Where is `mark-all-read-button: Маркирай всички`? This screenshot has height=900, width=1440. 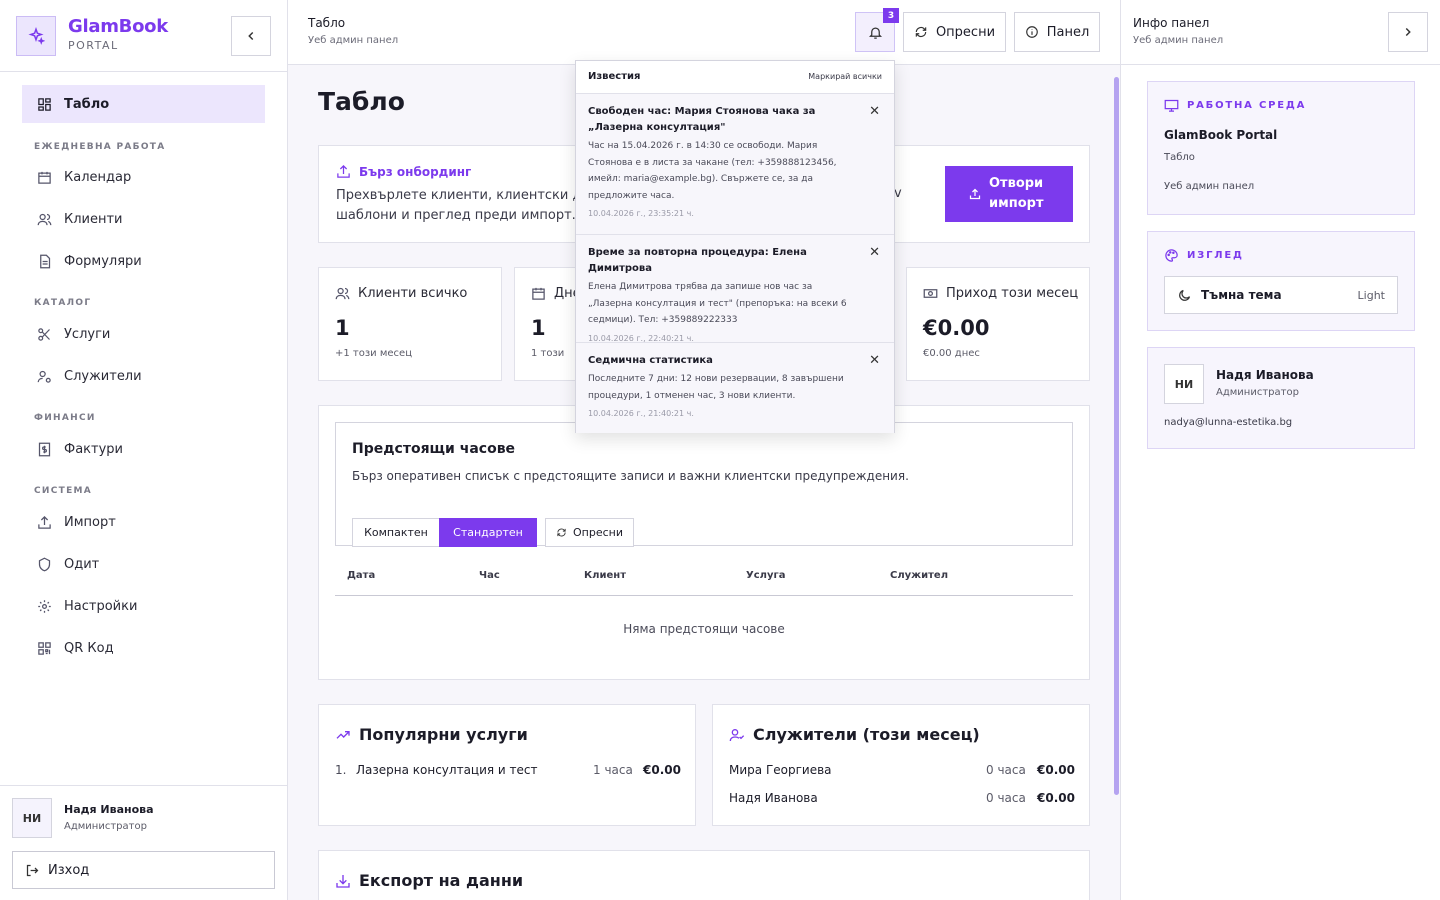 mark-all-read-button: Маркирай всички is located at coordinates (845, 76).